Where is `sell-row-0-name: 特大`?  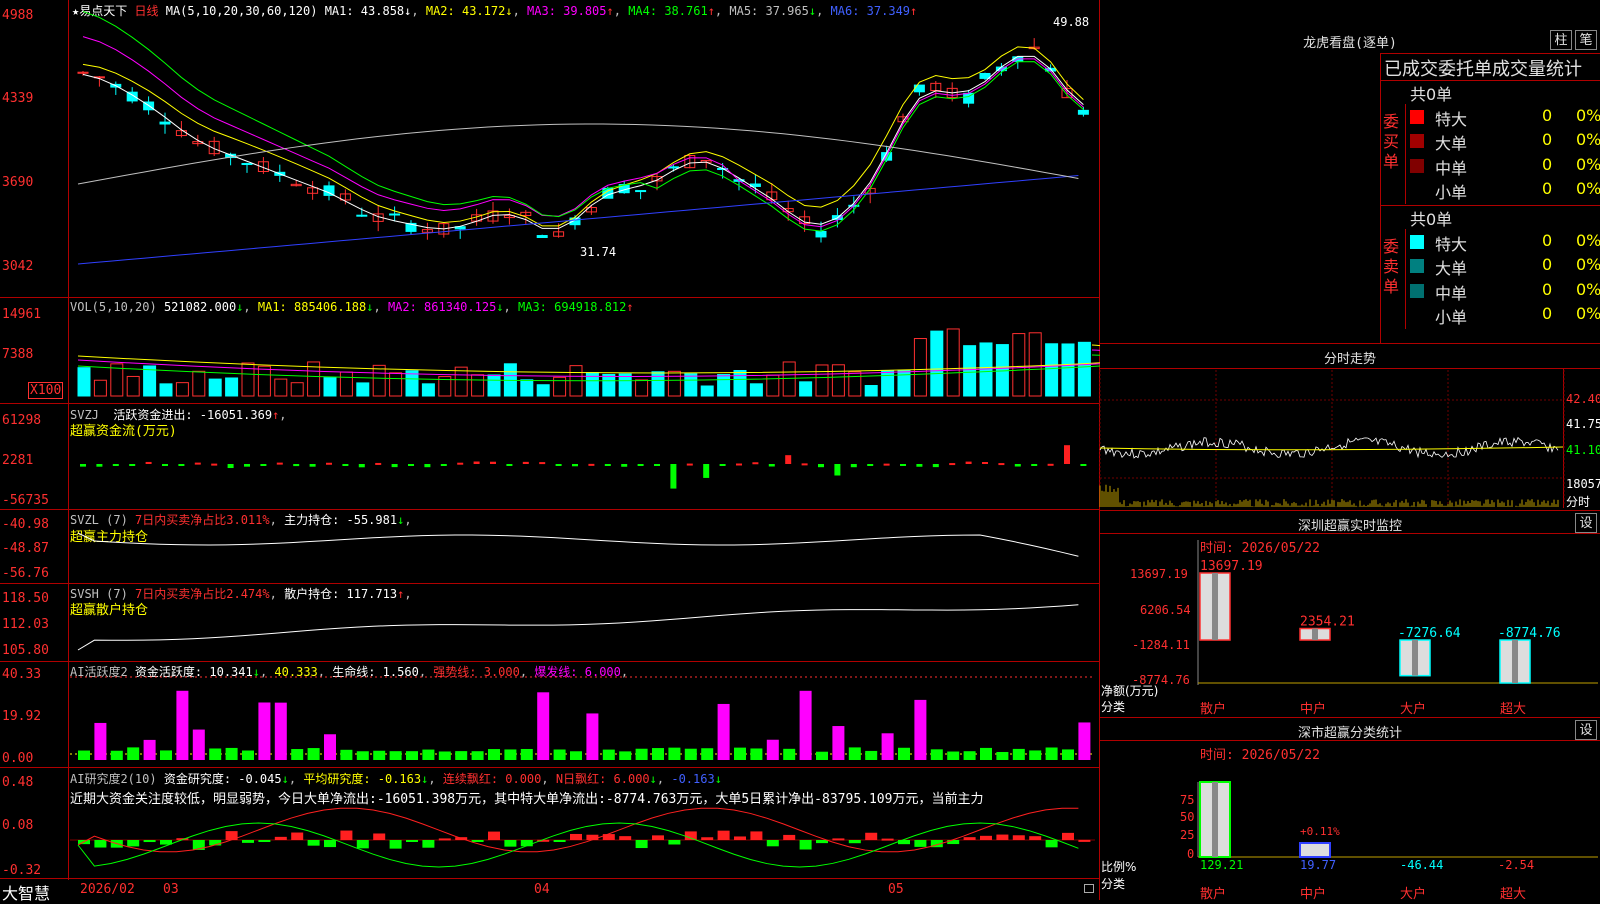 sell-row-0-name: 特大 is located at coordinates (1451, 244).